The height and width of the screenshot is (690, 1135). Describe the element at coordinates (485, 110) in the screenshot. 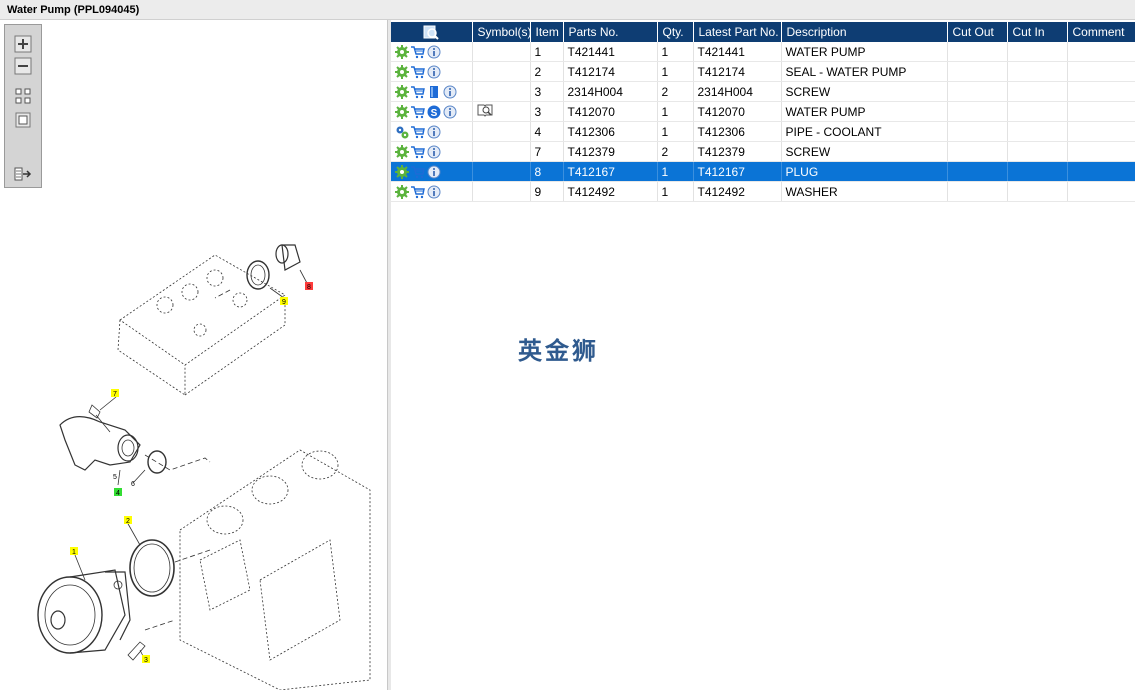

I see `search-book-icon` at that location.